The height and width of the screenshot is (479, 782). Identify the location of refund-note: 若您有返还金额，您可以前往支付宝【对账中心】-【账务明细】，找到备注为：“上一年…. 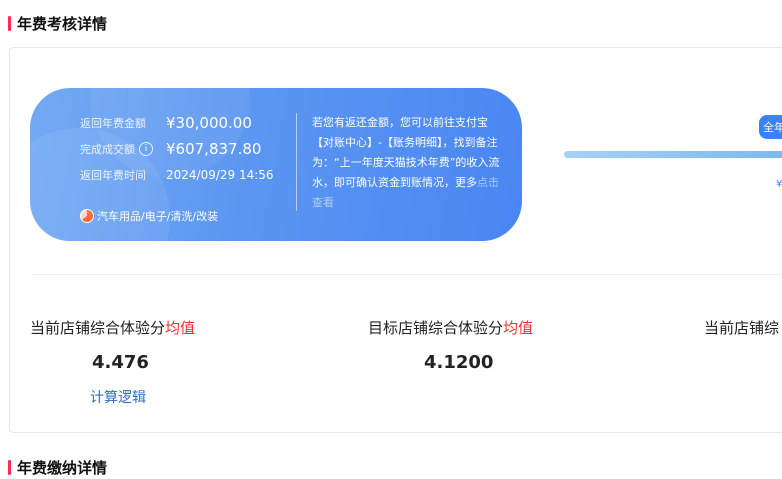
(407, 163).